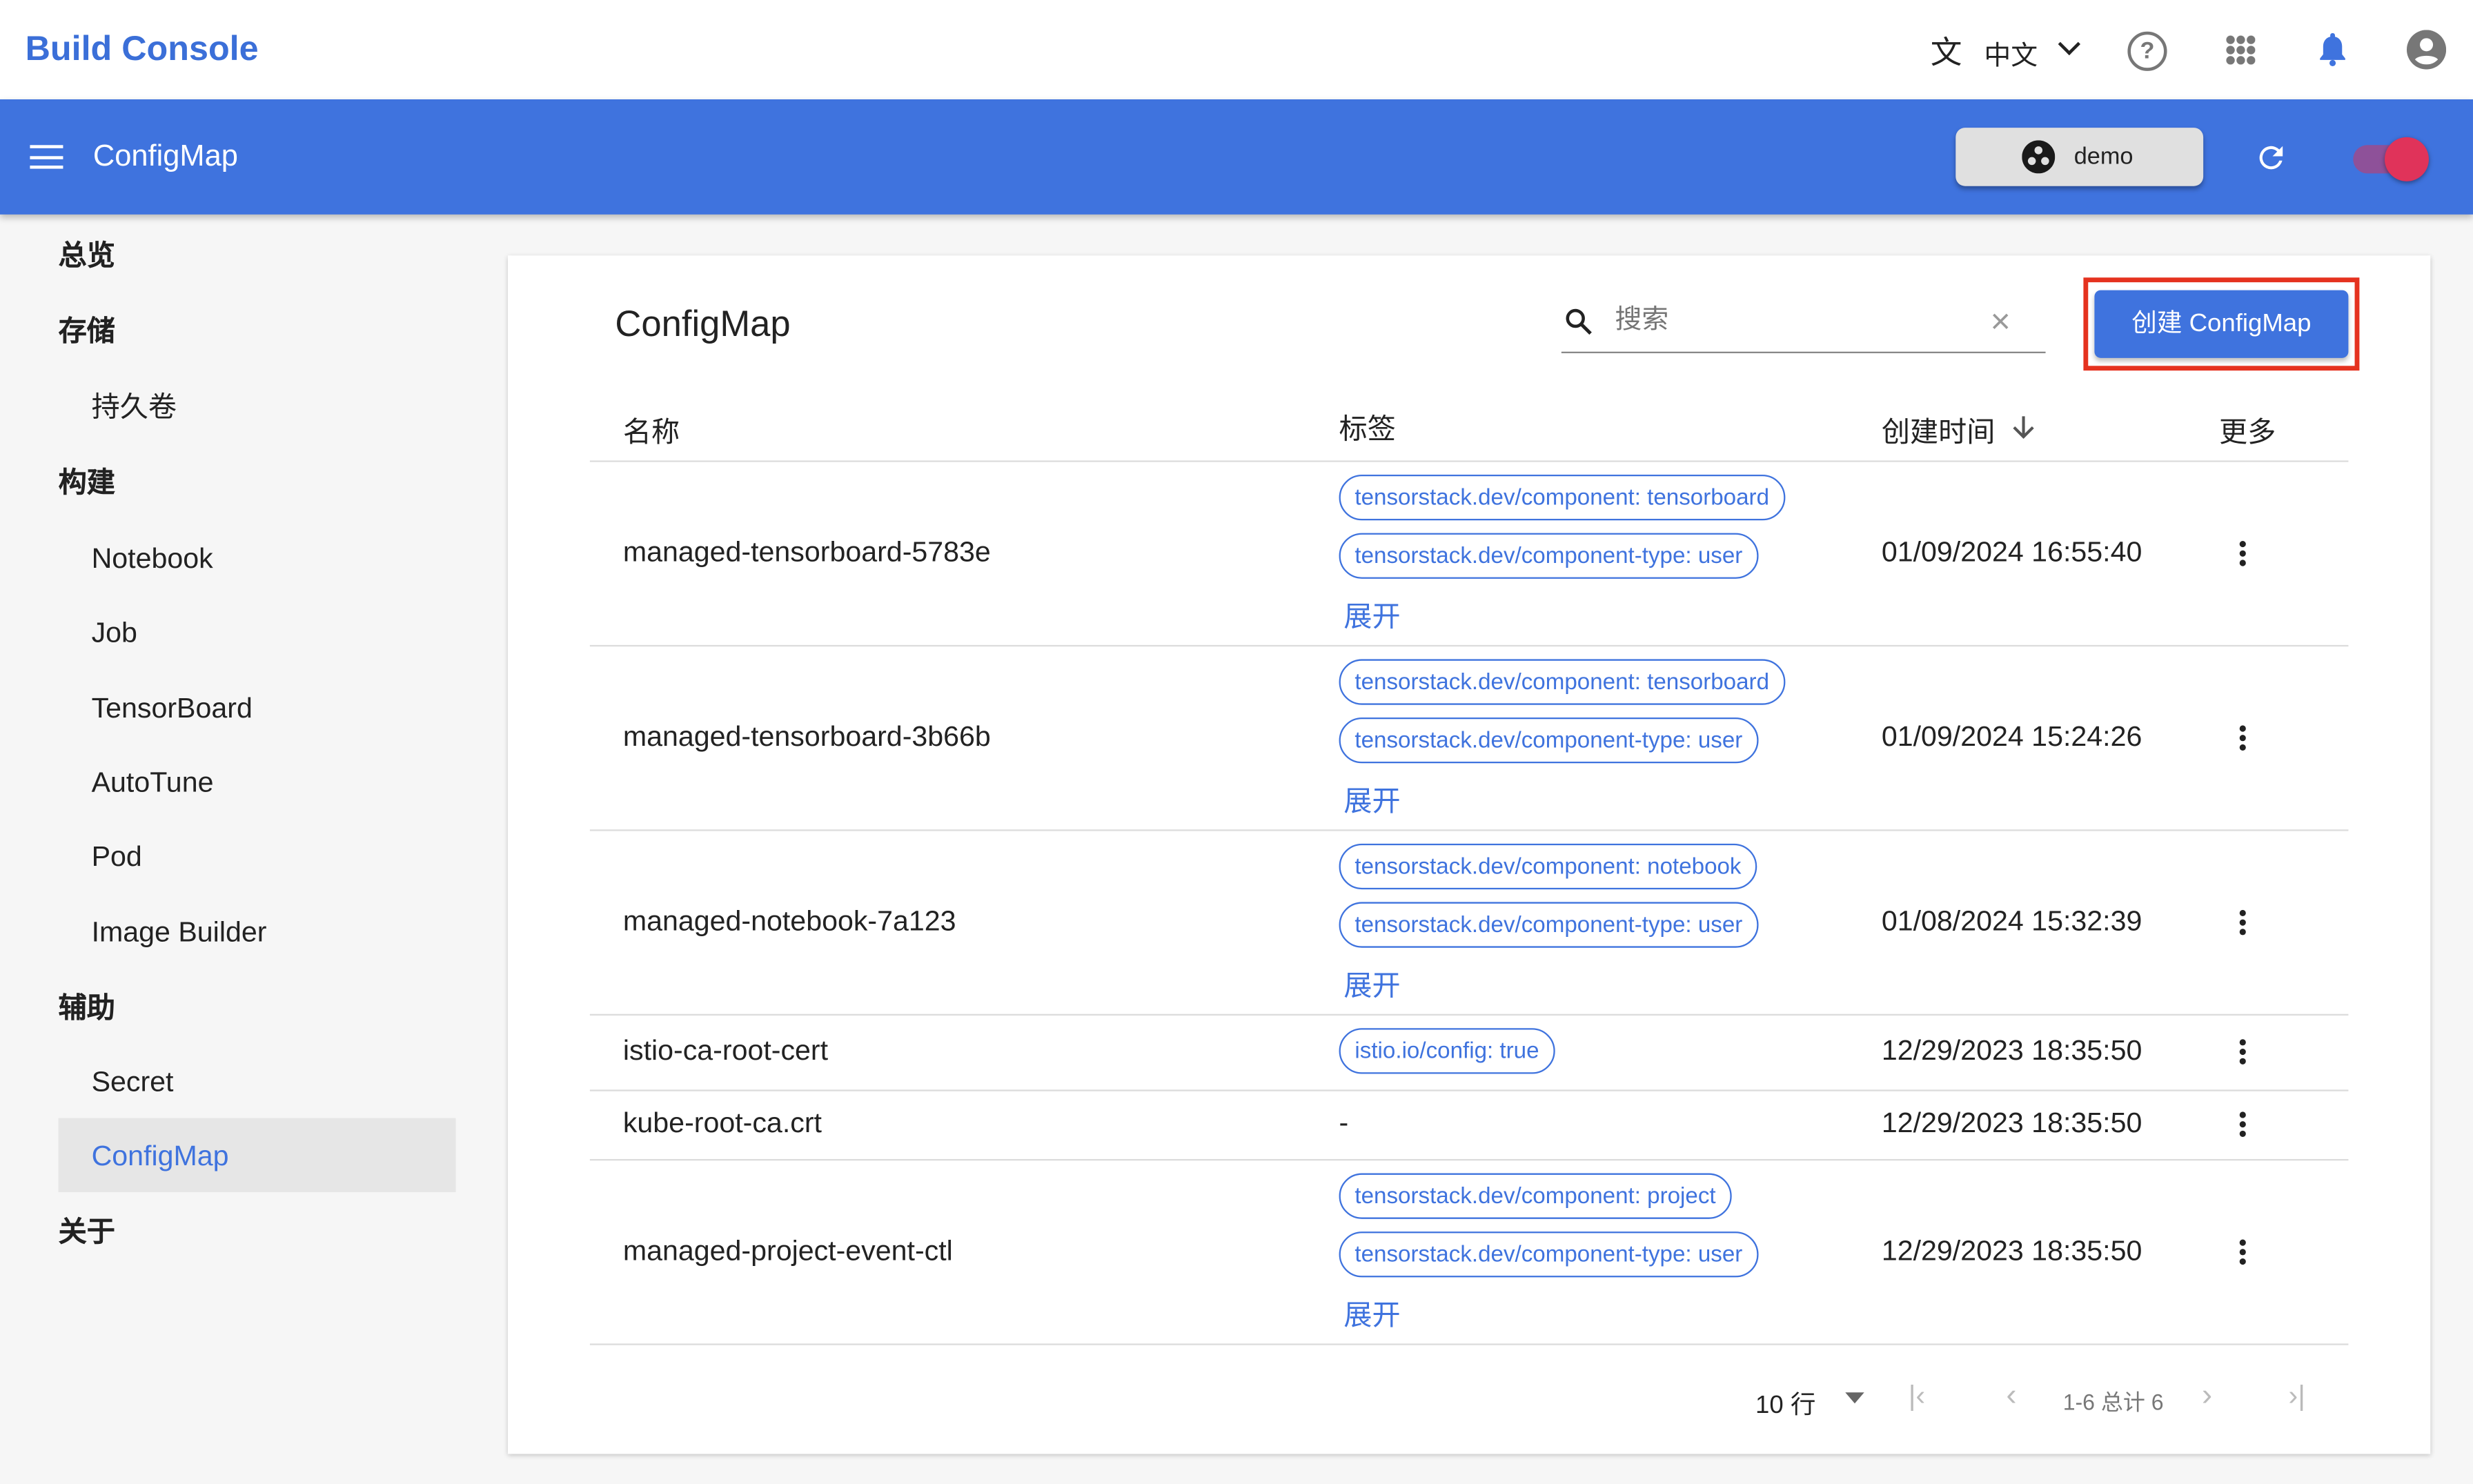  What do you see at coordinates (2001, 321) in the screenshot?
I see `clear-icon: ×` at bounding box center [2001, 321].